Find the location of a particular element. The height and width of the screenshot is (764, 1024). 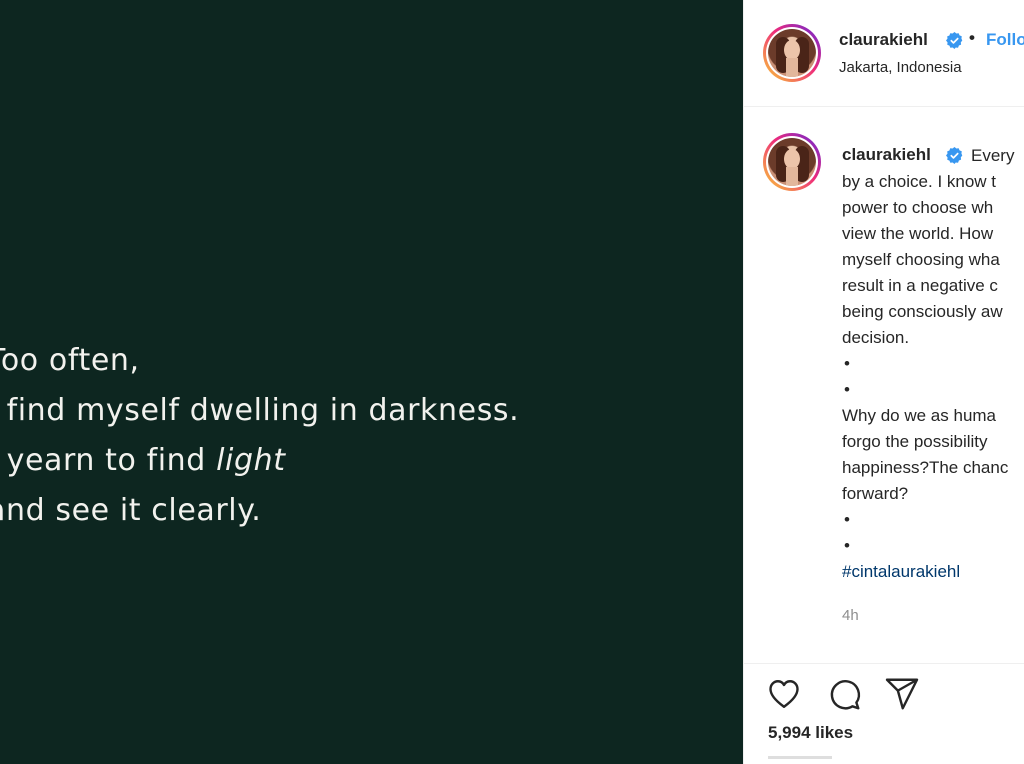

follow-button: Follow is located at coordinates (1005, 40).